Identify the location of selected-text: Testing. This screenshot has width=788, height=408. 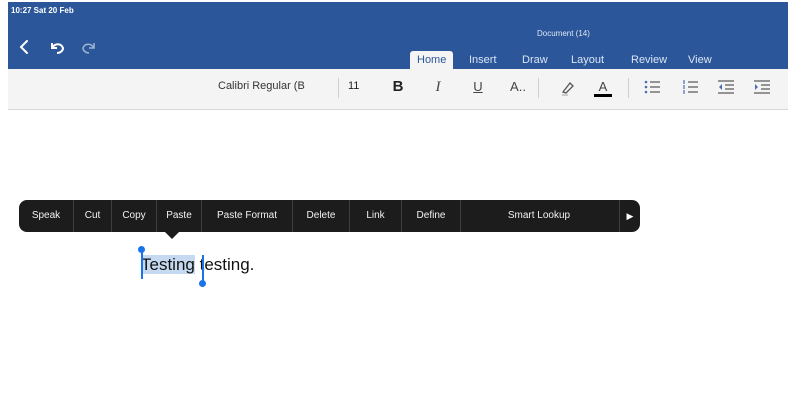
(168, 264).